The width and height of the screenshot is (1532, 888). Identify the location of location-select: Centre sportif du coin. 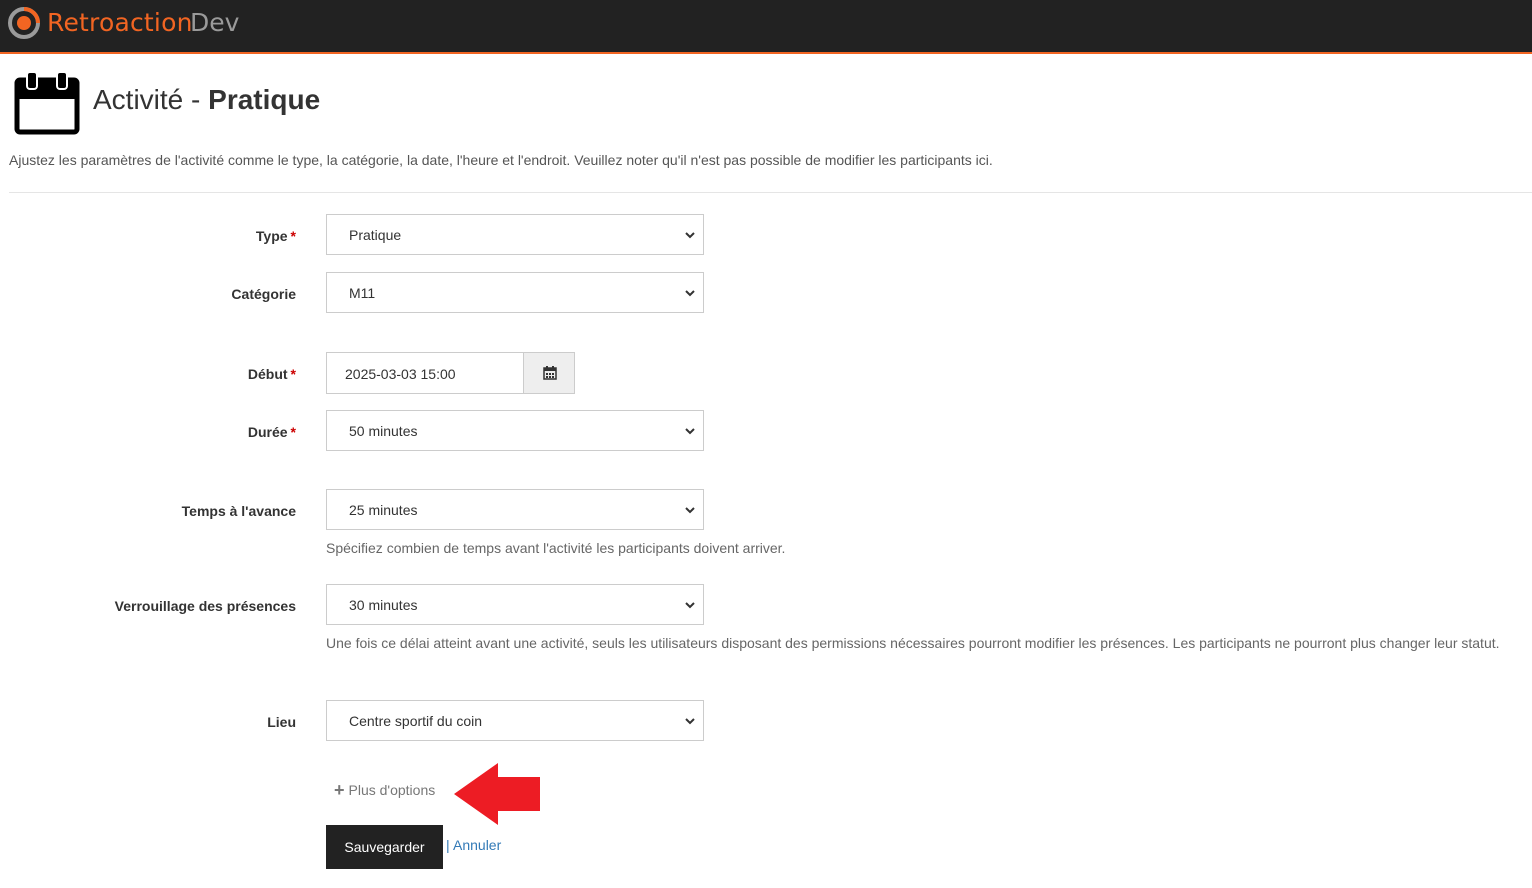
(515, 720).